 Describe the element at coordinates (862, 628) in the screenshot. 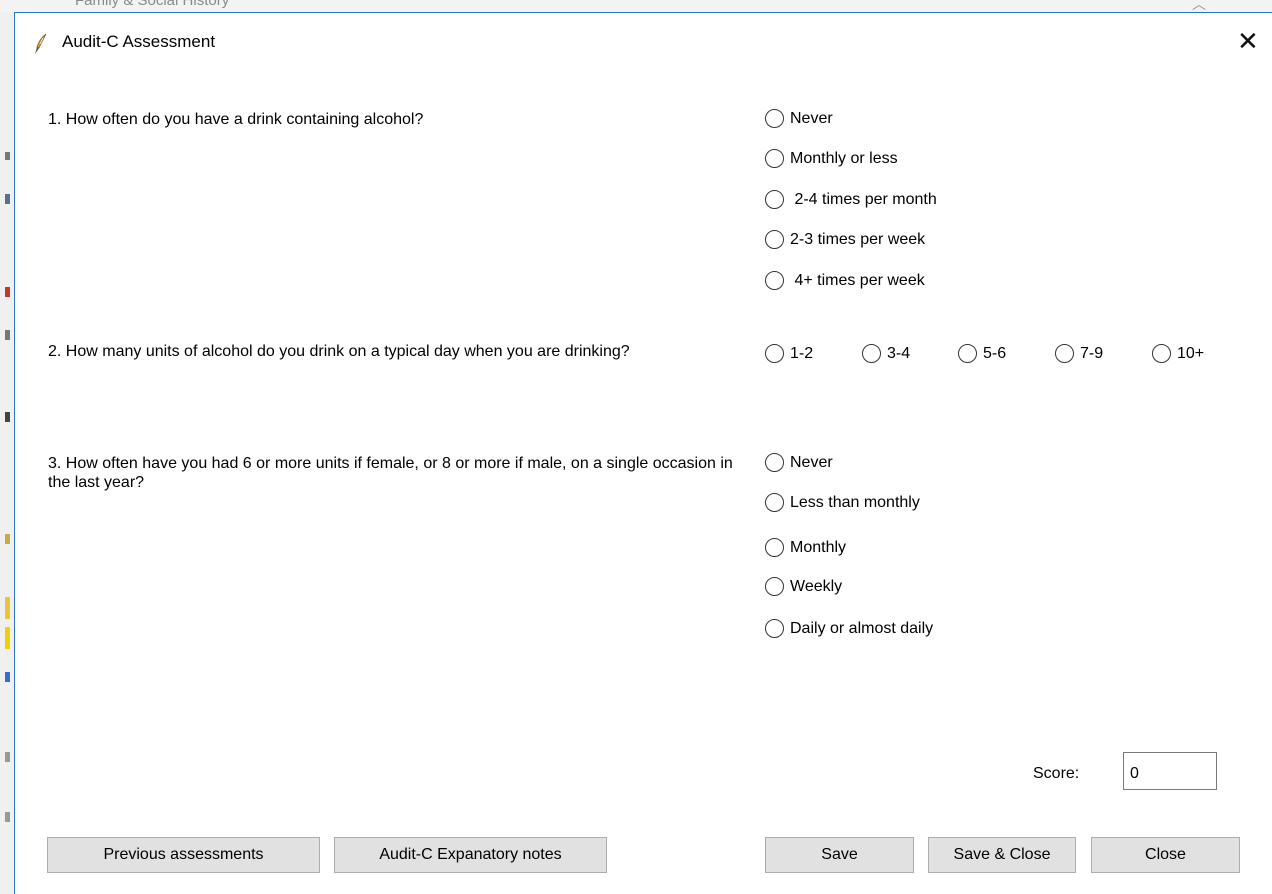

I see `radio-label: Daily or almost daily` at that location.